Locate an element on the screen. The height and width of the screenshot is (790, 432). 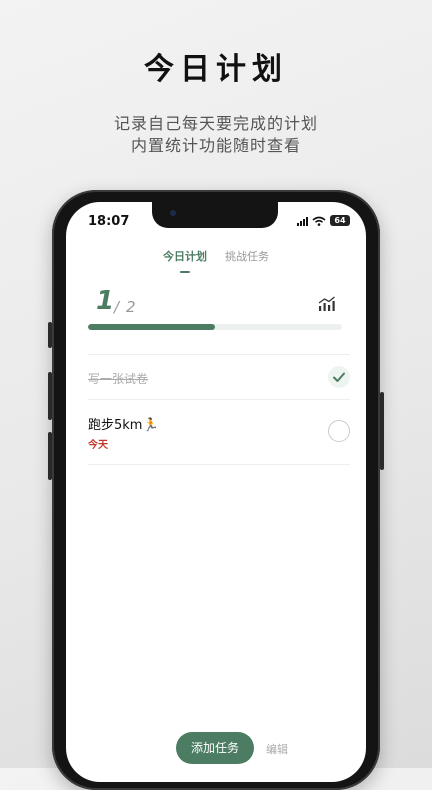
progress-done-count: 1 is located at coordinates (105, 301).